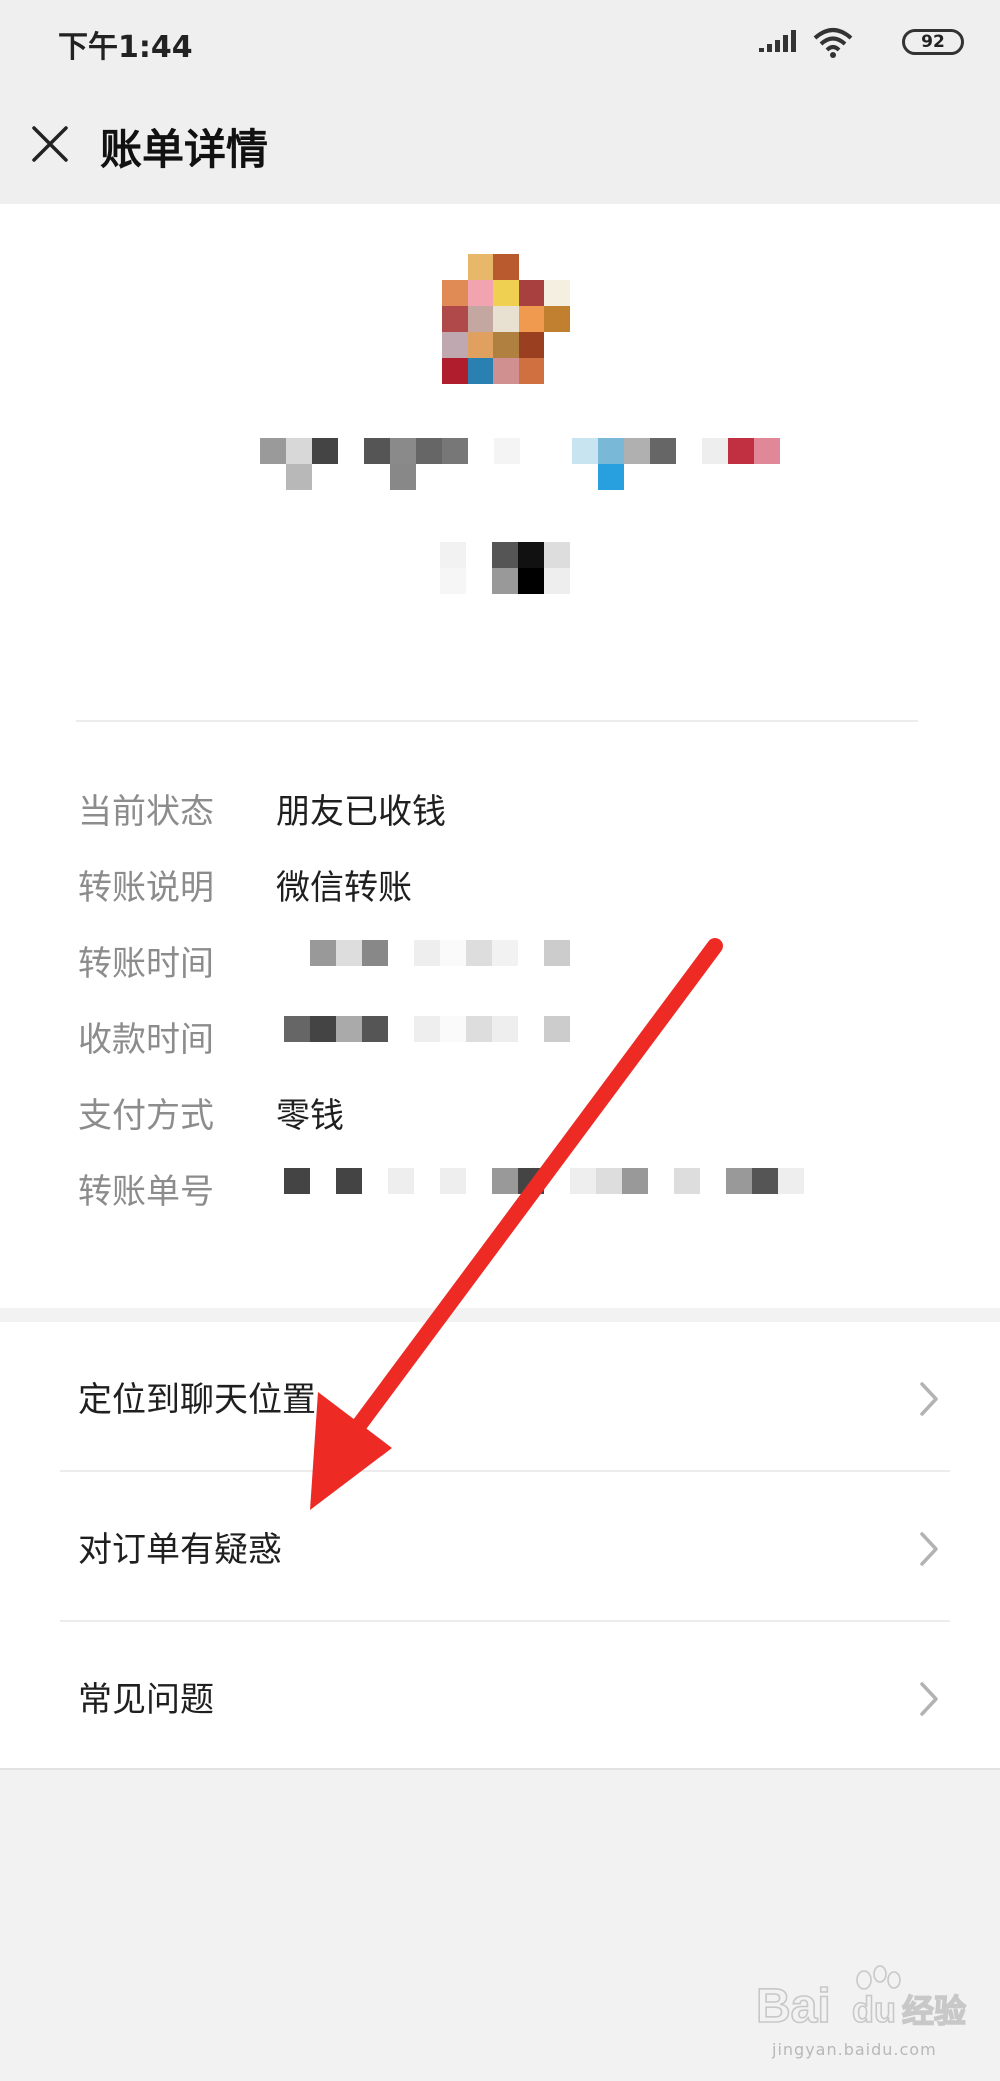 Image resolution: width=1000 pixels, height=2081 pixels. Describe the element at coordinates (146, 1192) in the screenshot. I see `detail-label: 转账单号` at that location.